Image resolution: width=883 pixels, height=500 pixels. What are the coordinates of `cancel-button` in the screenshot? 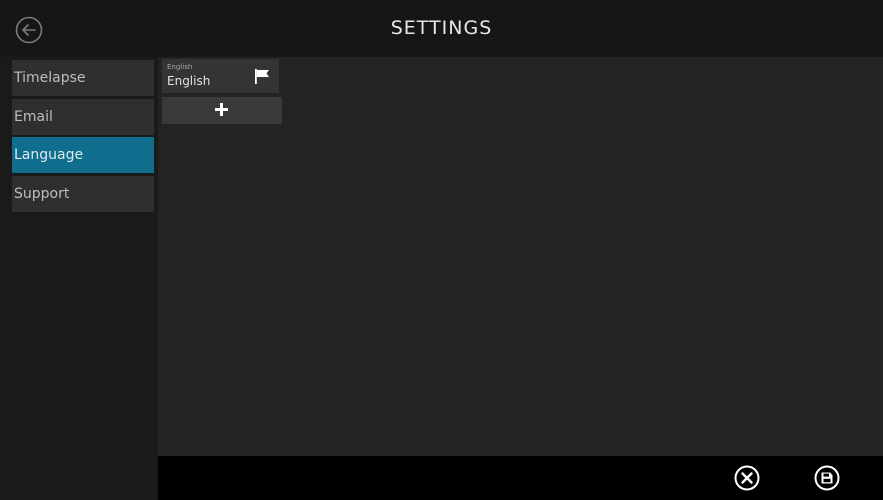 It's located at (747, 480).